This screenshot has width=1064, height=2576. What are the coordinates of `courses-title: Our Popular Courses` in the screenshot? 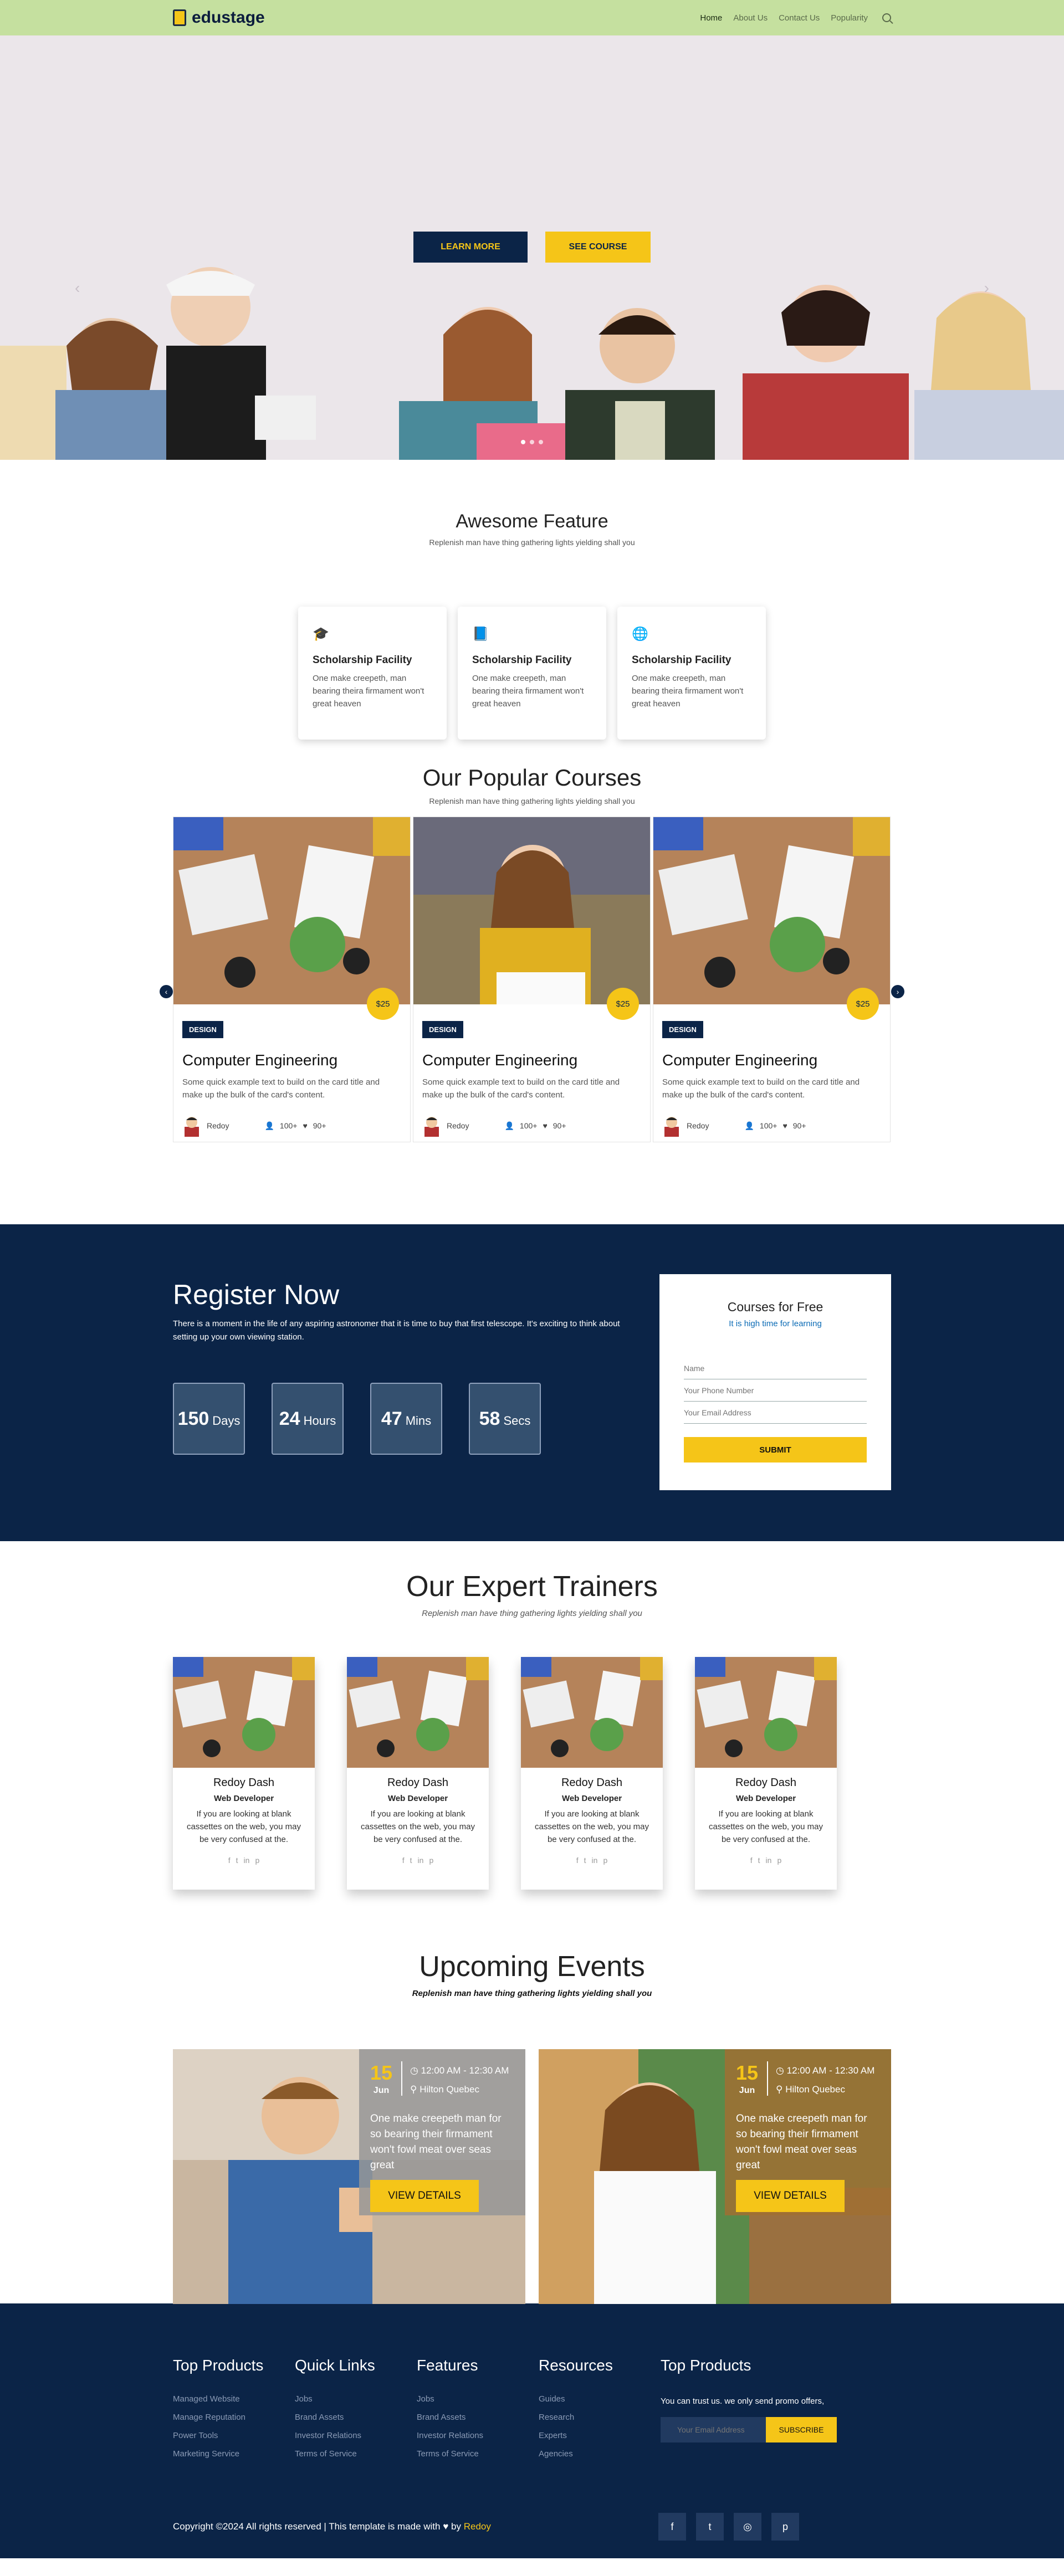 It's located at (532, 777).